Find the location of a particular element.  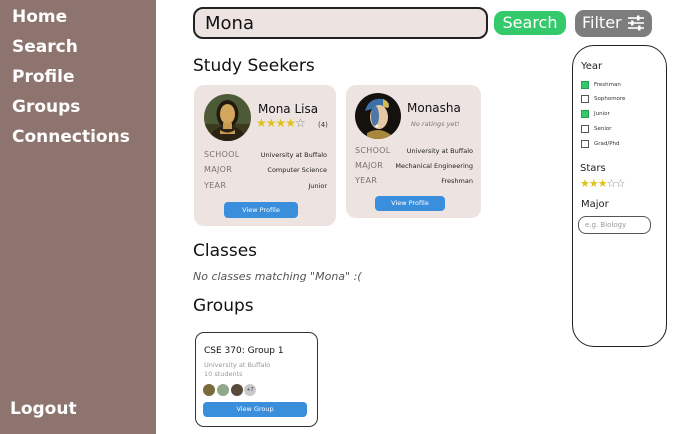

group-size: 10 students is located at coordinates (223, 374).